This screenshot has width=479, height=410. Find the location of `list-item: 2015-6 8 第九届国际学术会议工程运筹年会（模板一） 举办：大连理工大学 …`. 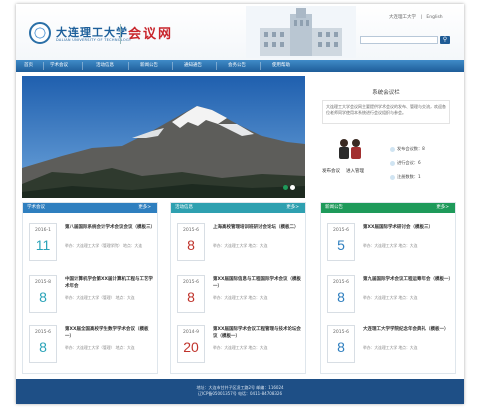

list-item: 2015-6 8 第九届国际学术会议工程运筹年会（模板一） 举办：大连理工大学 … is located at coordinates (388, 297).